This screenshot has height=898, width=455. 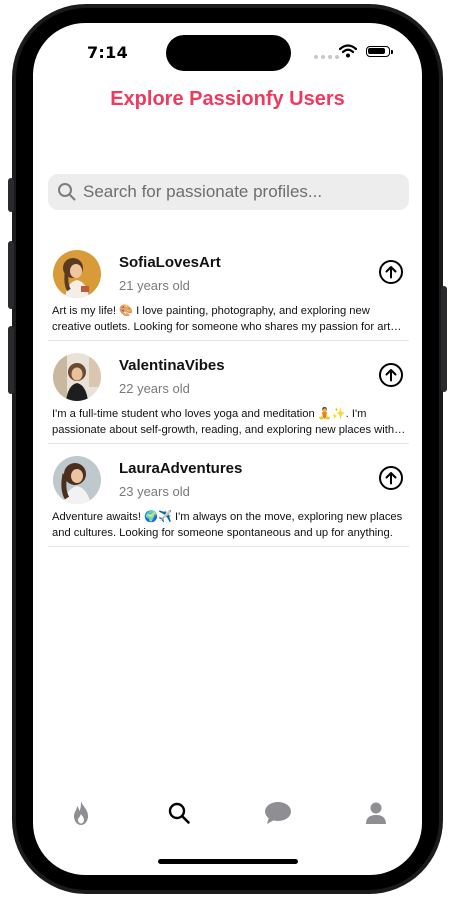 I want to click on profile-name: LauraAdventures, so click(x=181, y=468).